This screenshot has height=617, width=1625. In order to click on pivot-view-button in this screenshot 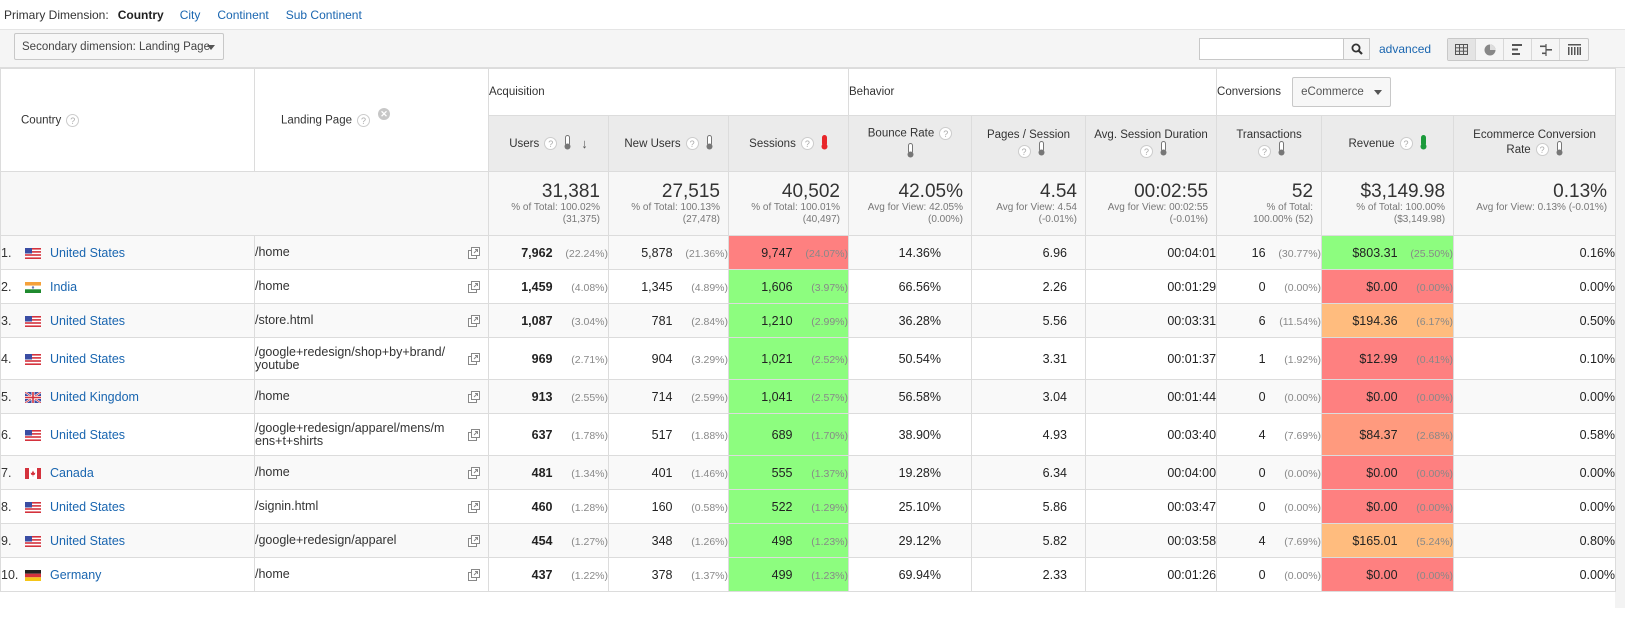, I will do `click(1574, 49)`.